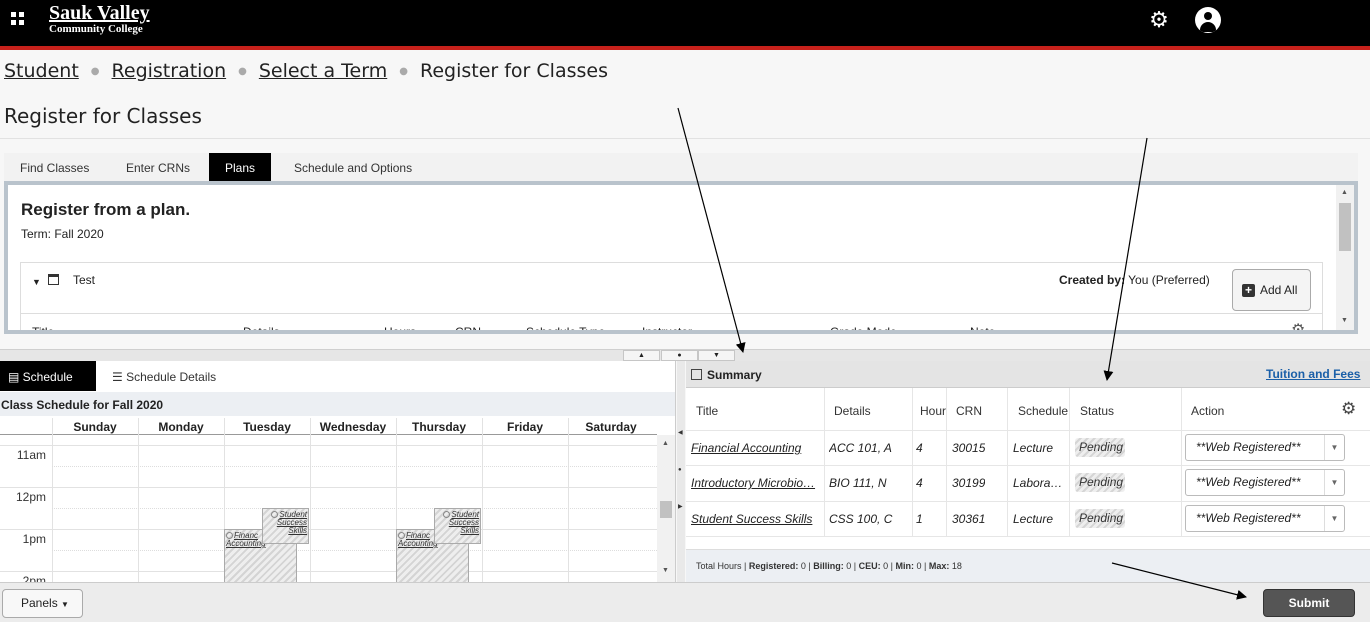  I want to click on created-by-value: You (Preferred), so click(1167, 280).